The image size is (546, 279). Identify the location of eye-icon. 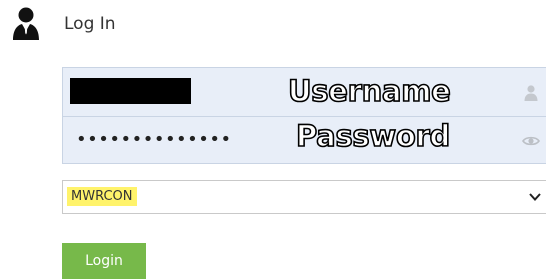
(531, 141).